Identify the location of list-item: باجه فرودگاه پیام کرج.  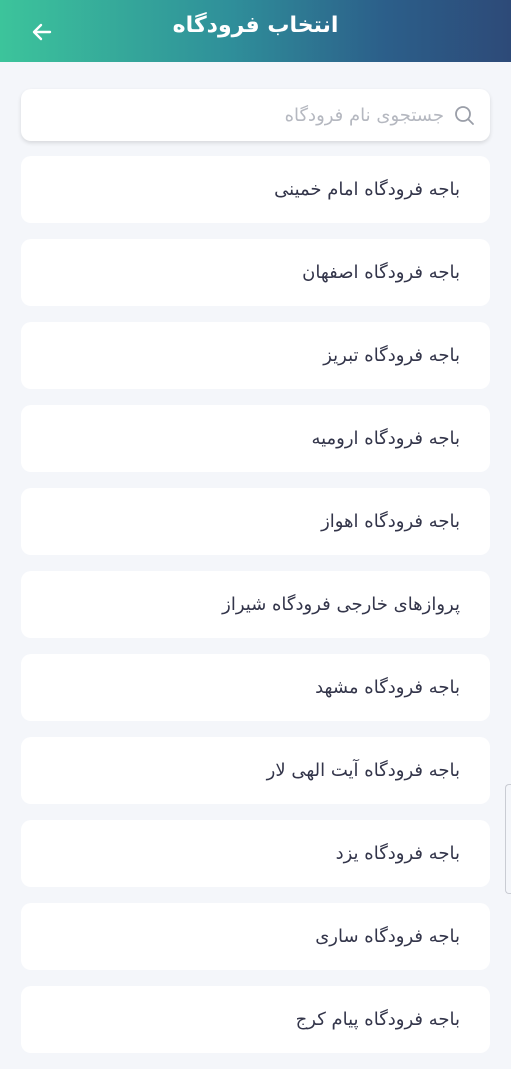
(255, 1019).